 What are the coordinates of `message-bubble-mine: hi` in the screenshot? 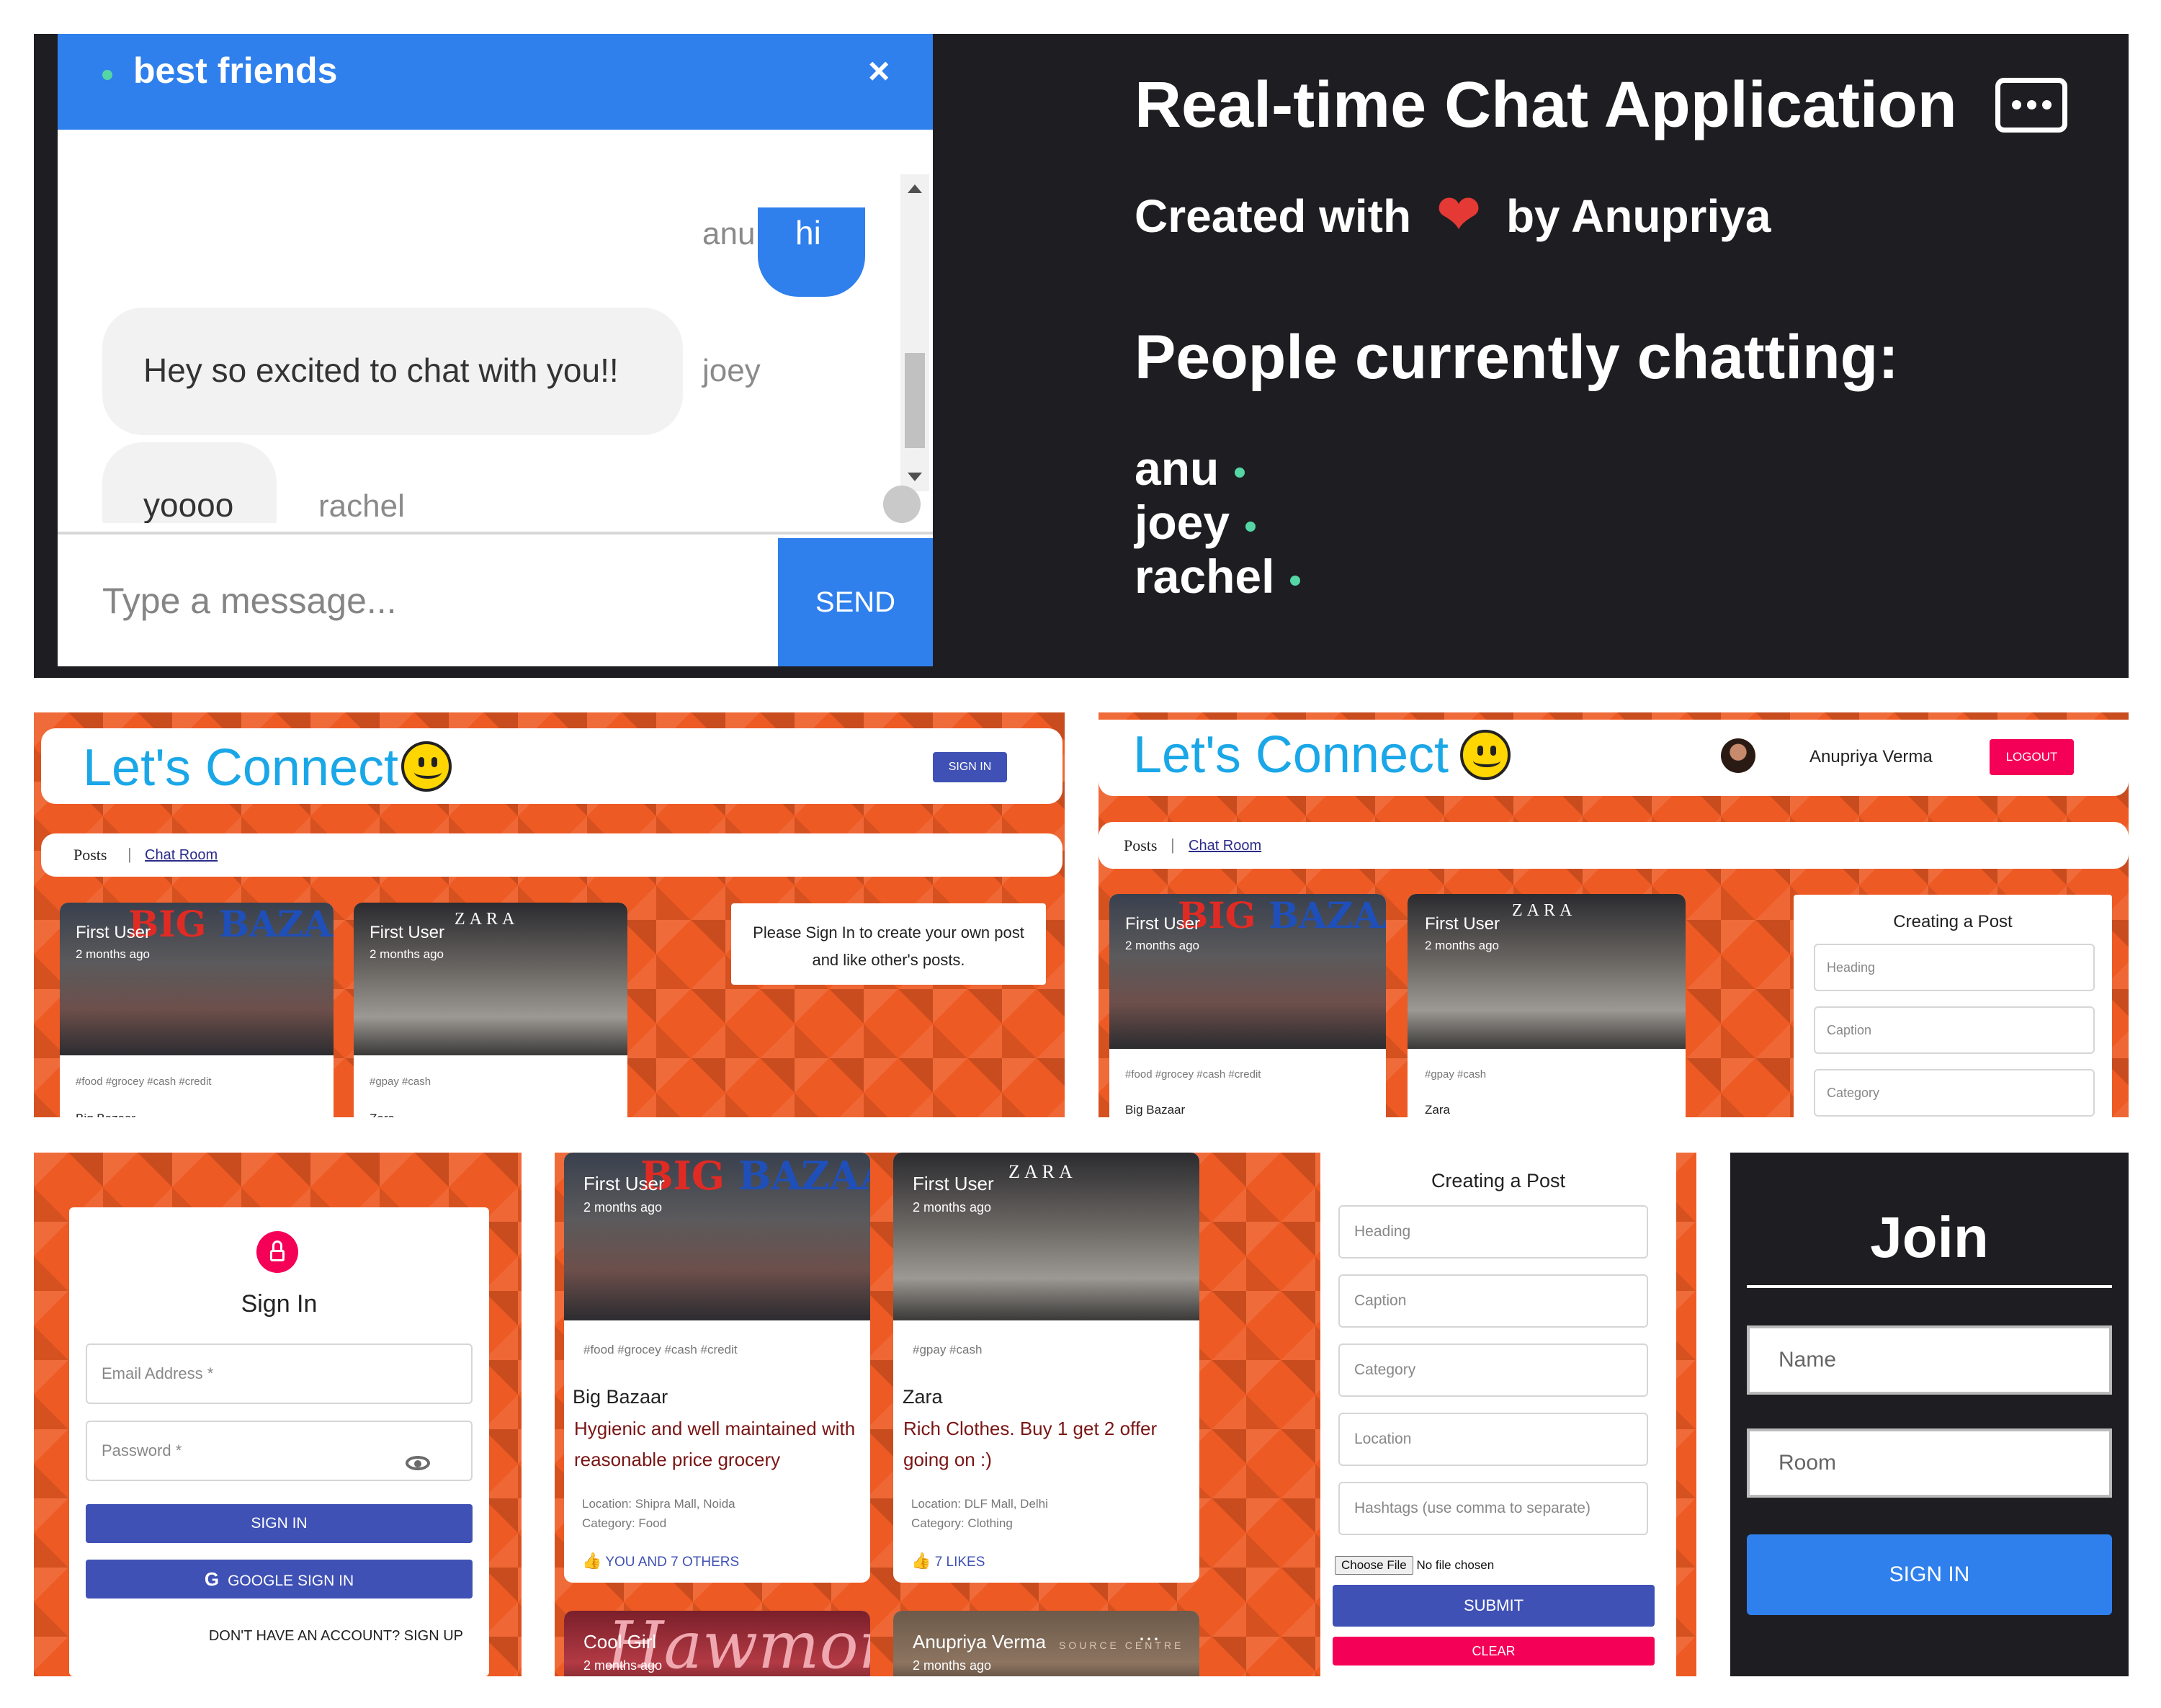 It's located at (811, 252).